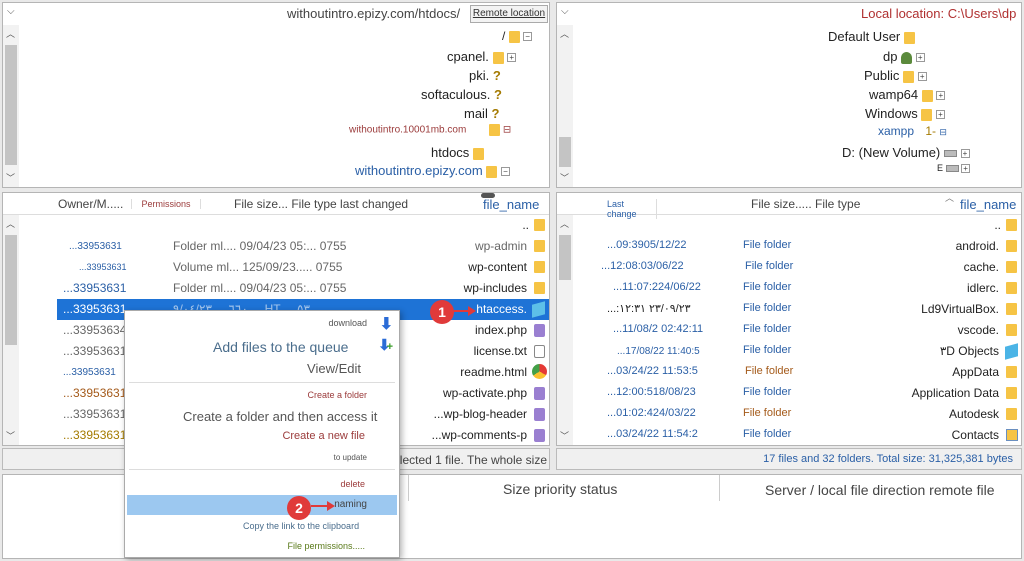  Describe the element at coordinates (539, 435) in the screenshot. I see `php-file-icon` at that location.